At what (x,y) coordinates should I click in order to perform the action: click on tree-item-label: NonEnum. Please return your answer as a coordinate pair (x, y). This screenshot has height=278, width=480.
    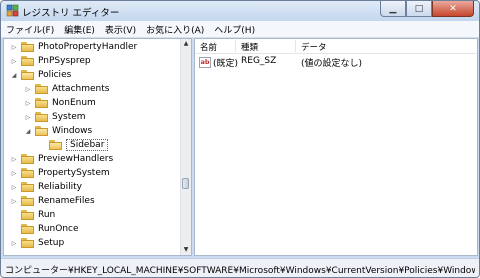
    Looking at the image, I should click on (74, 103).